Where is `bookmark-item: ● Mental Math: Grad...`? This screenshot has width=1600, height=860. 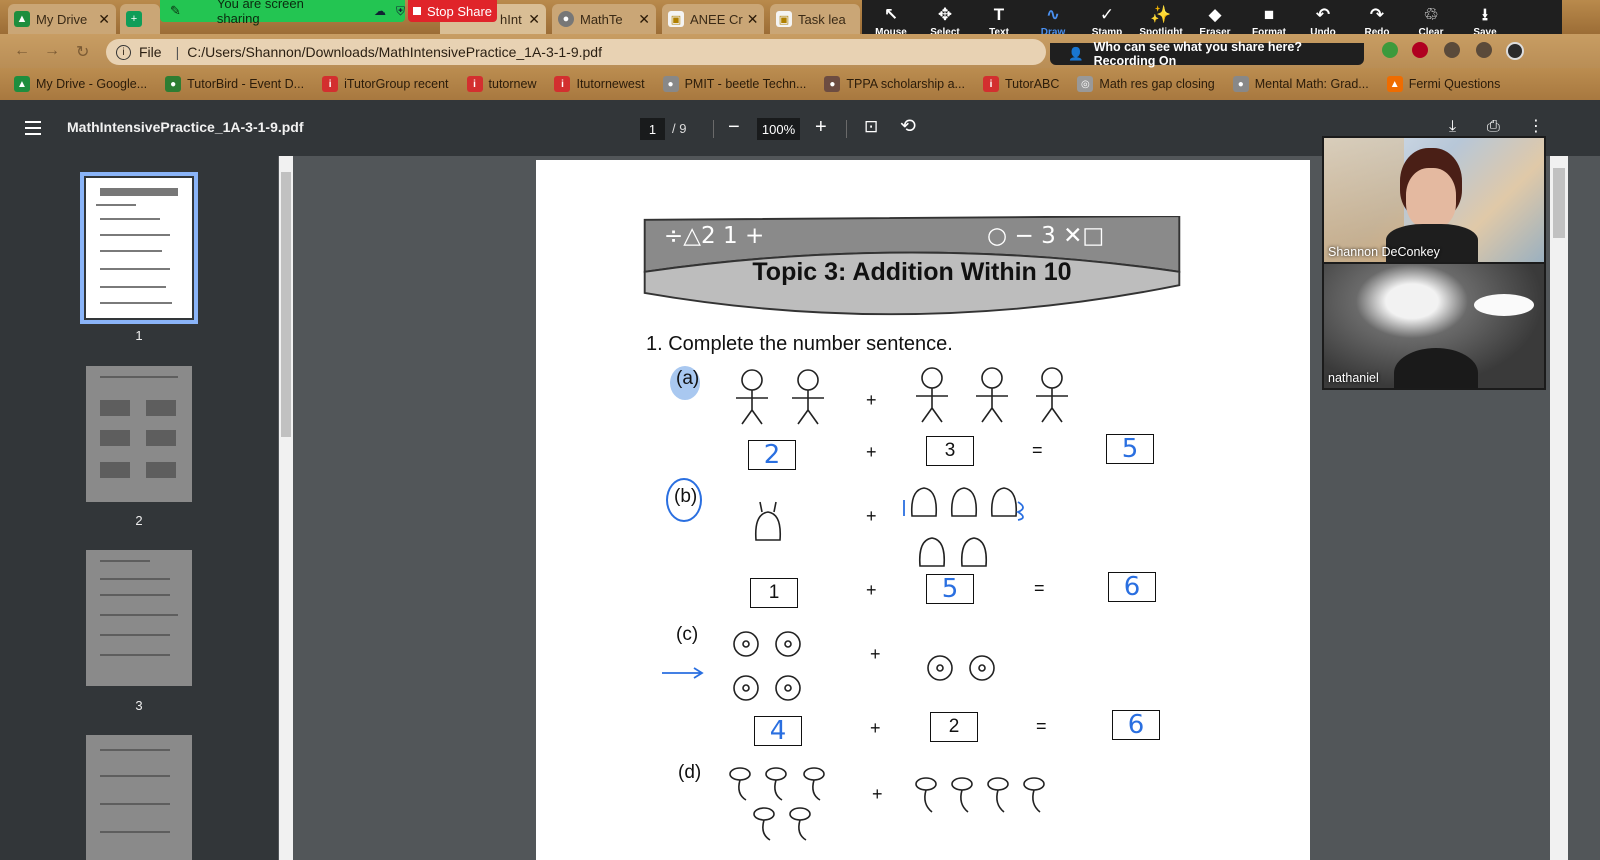 bookmark-item: ● Mental Math: Grad... is located at coordinates (1300, 84).